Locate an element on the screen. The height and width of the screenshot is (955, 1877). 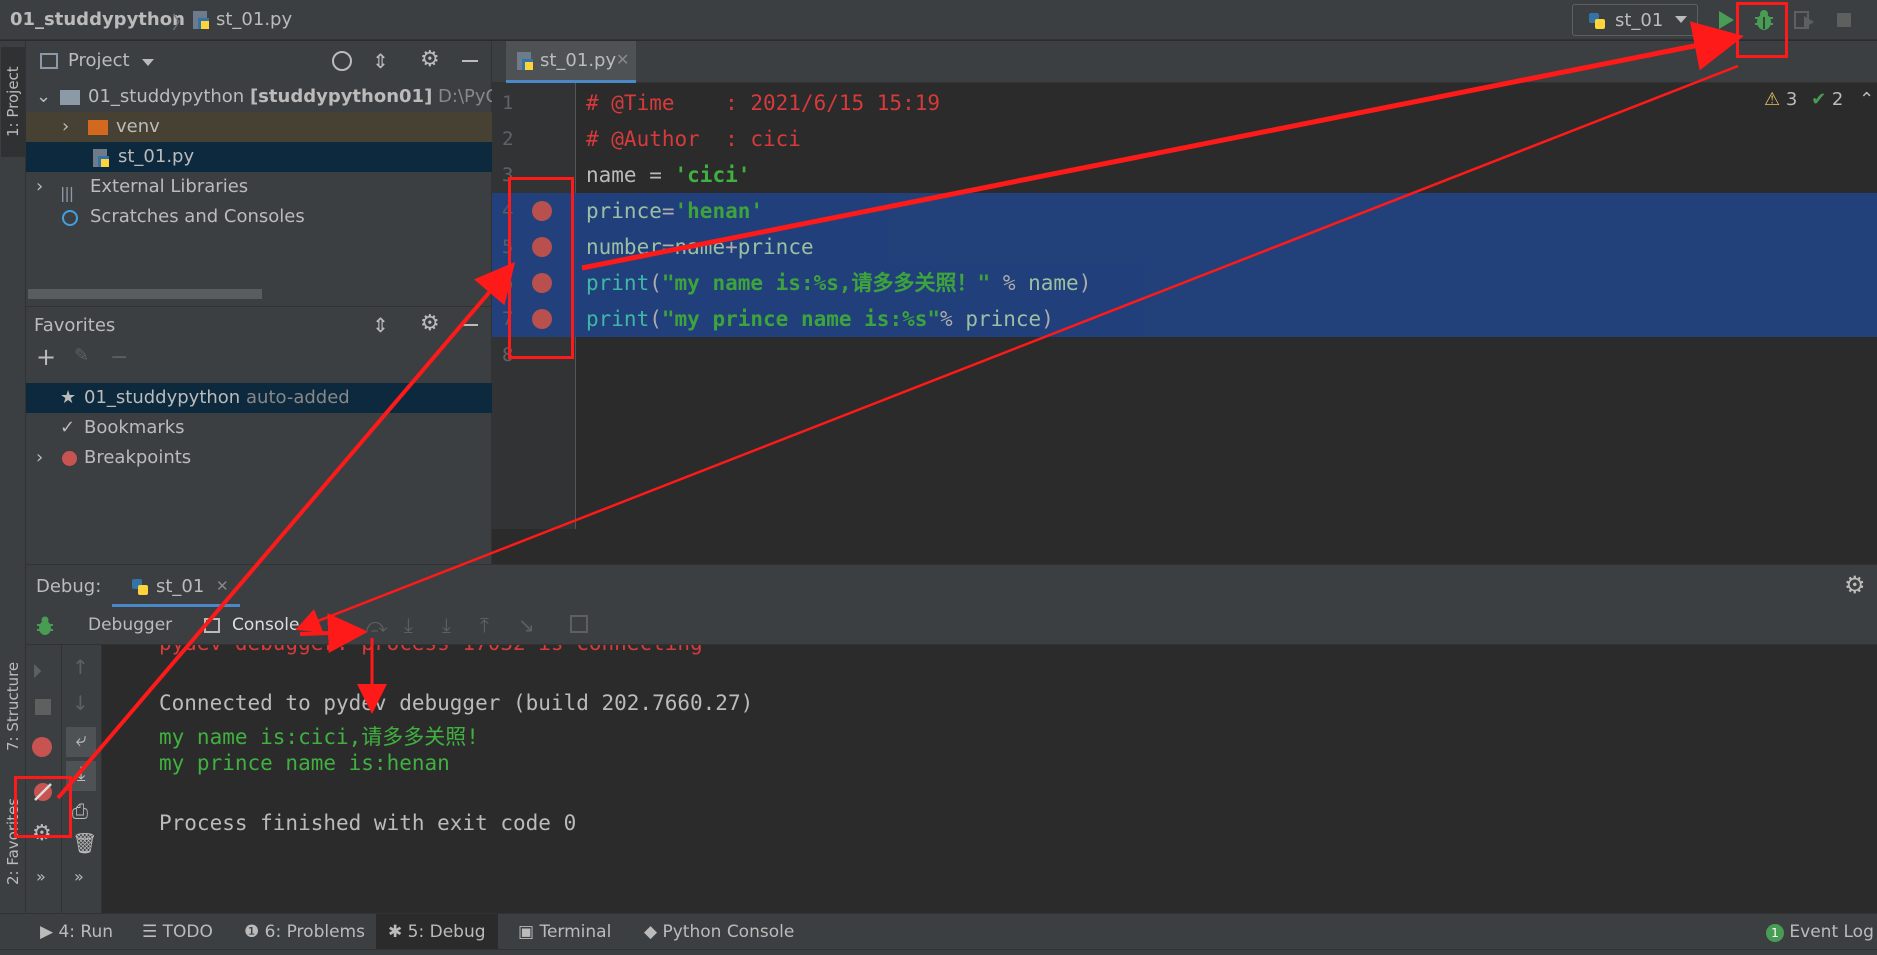
code-line: 2 # @Author : cici is located at coordinates (1184, 139).